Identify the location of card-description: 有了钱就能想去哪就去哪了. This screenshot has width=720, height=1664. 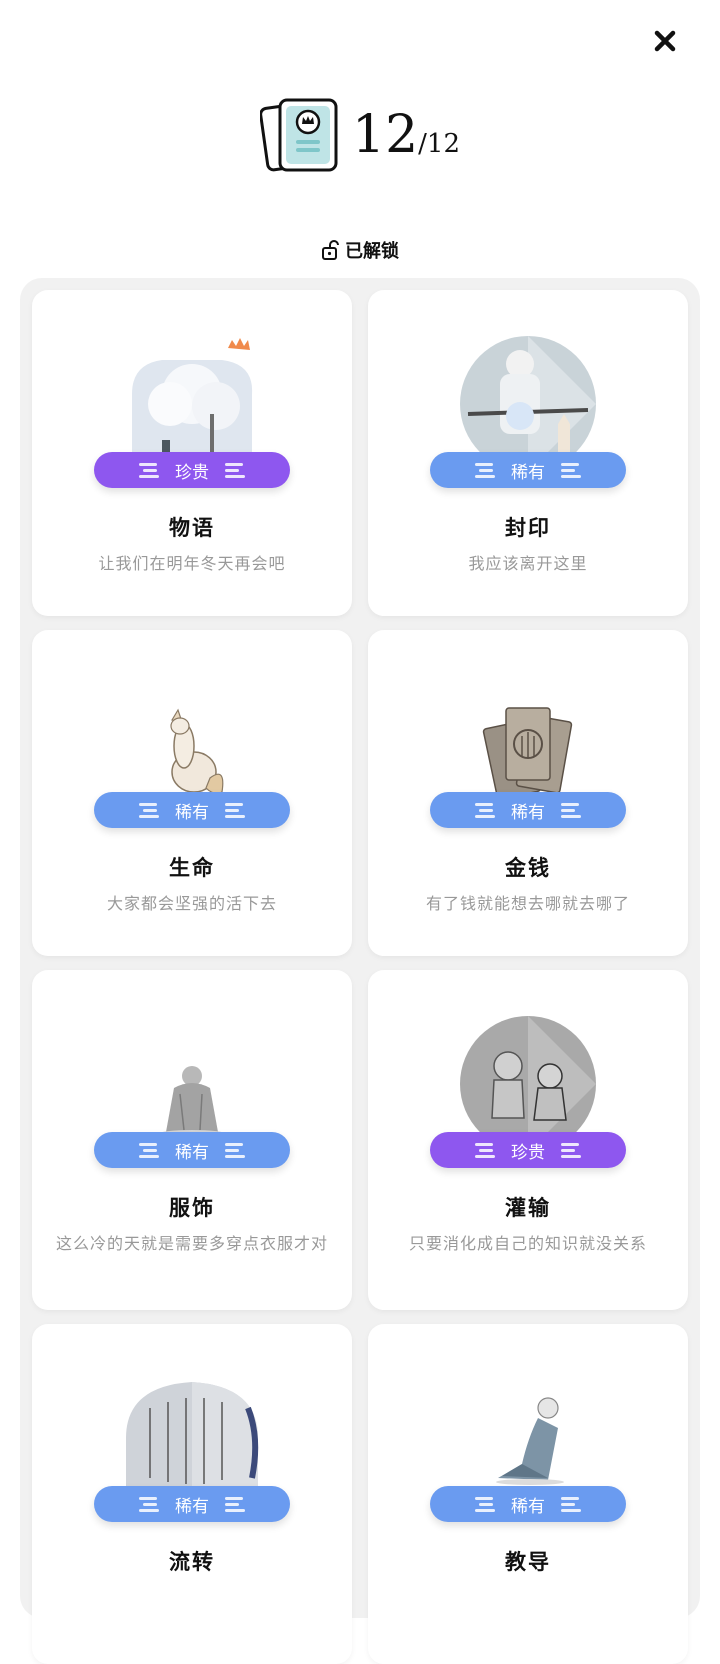
(527, 903).